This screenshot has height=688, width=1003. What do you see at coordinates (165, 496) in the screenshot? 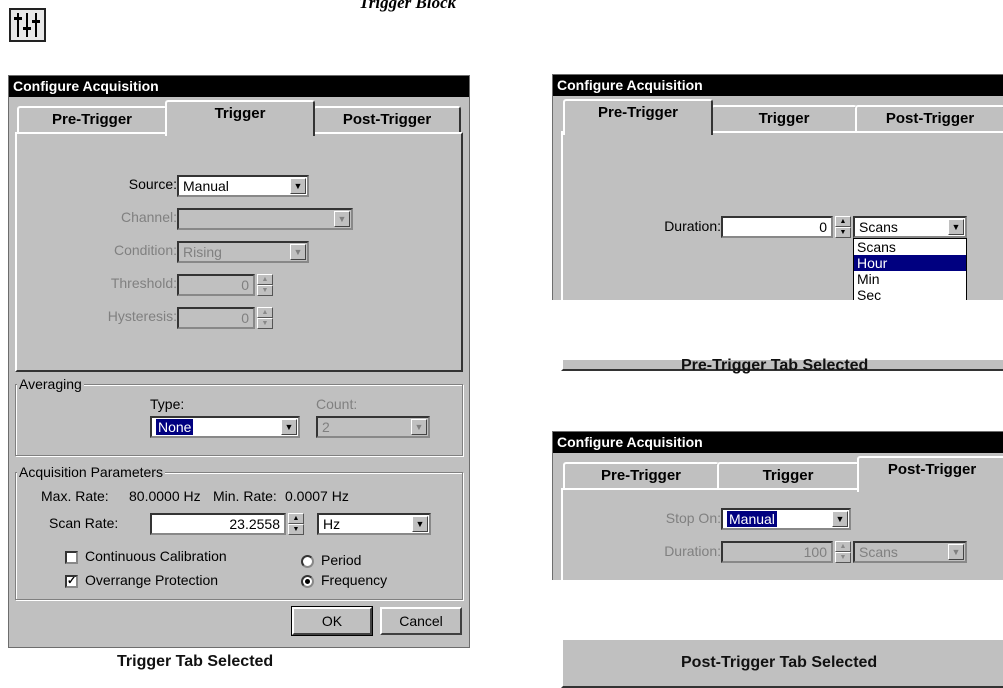
I see `max-rate-value: 80.0000 Hz` at bounding box center [165, 496].